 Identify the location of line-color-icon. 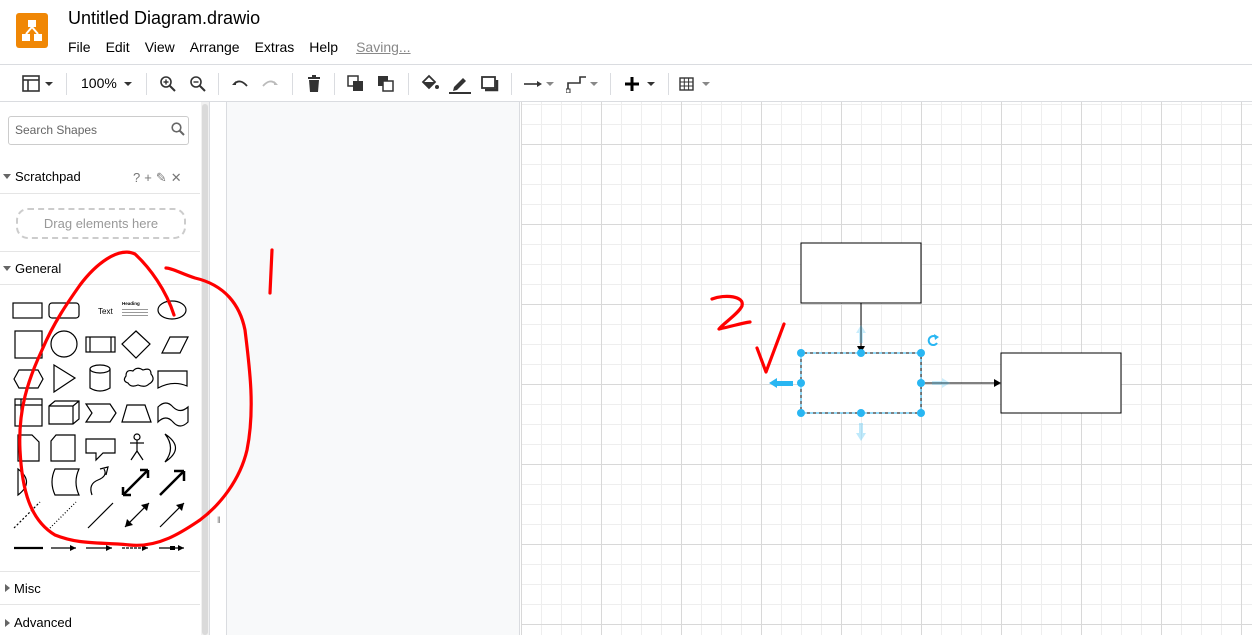
(460, 84).